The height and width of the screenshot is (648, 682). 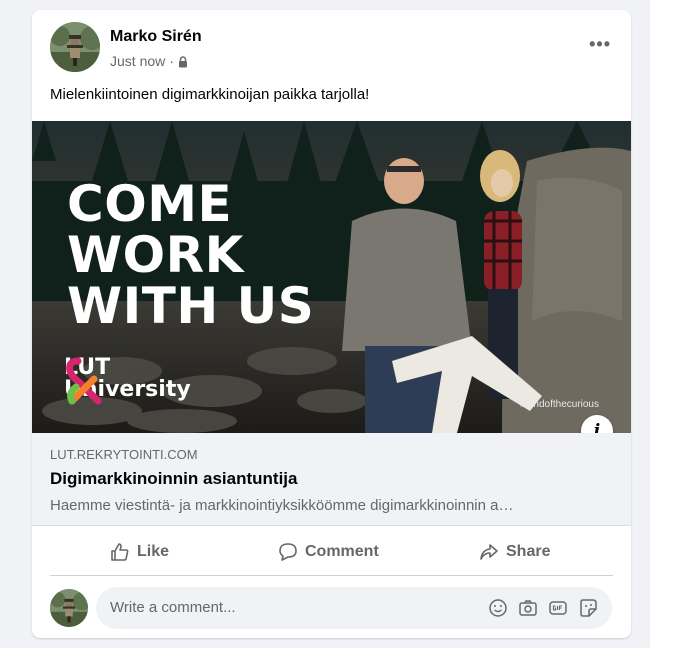 I want to click on share-button: Share, so click(x=514, y=552).